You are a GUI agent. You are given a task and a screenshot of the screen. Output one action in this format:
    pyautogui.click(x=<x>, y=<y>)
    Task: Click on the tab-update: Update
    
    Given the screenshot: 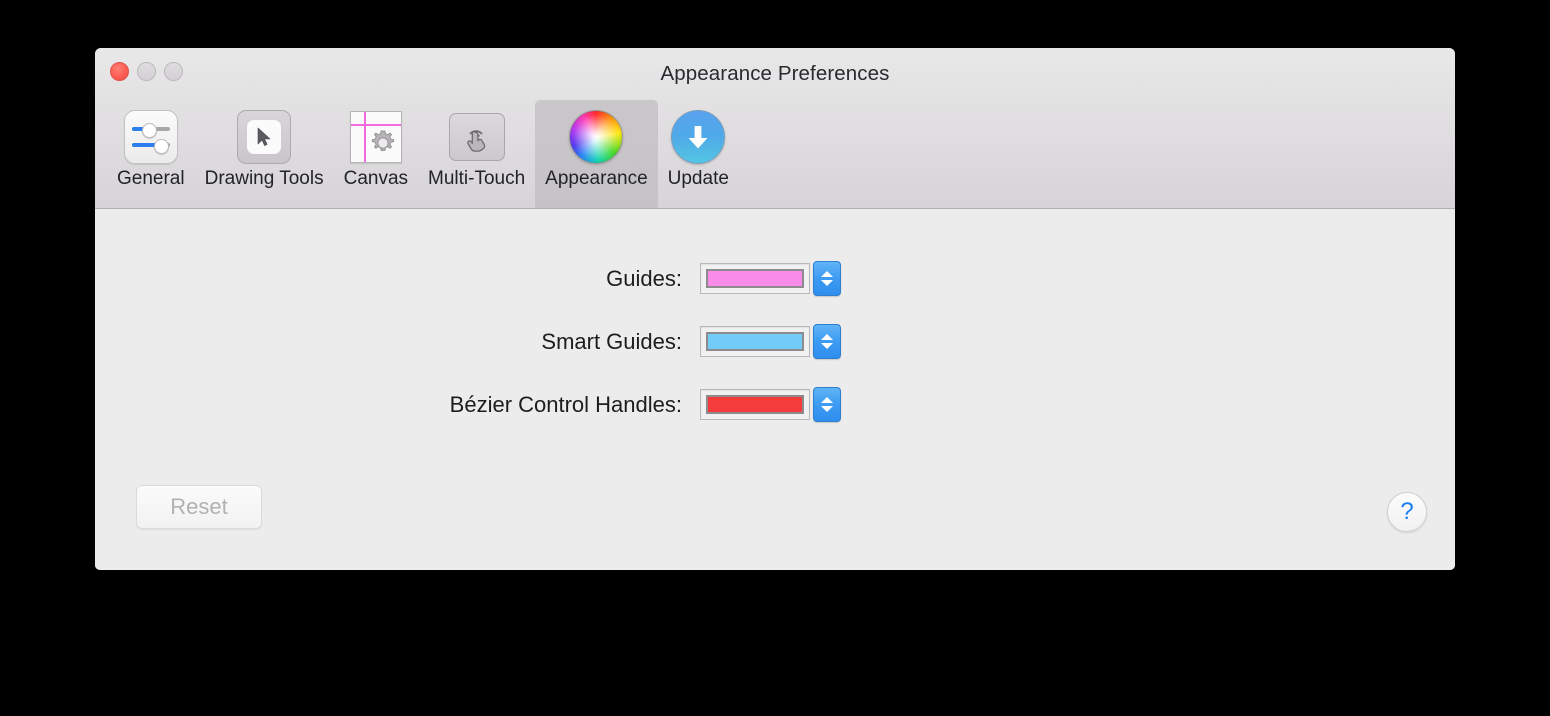 What is the action you would take?
    pyautogui.click(x=698, y=154)
    